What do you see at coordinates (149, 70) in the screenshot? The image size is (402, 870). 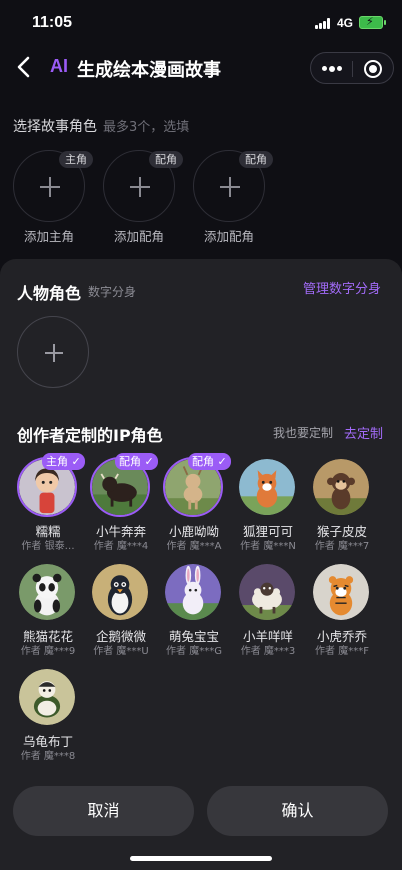 I see `page-title: 生成绘本漫画故事` at bounding box center [149, 70].